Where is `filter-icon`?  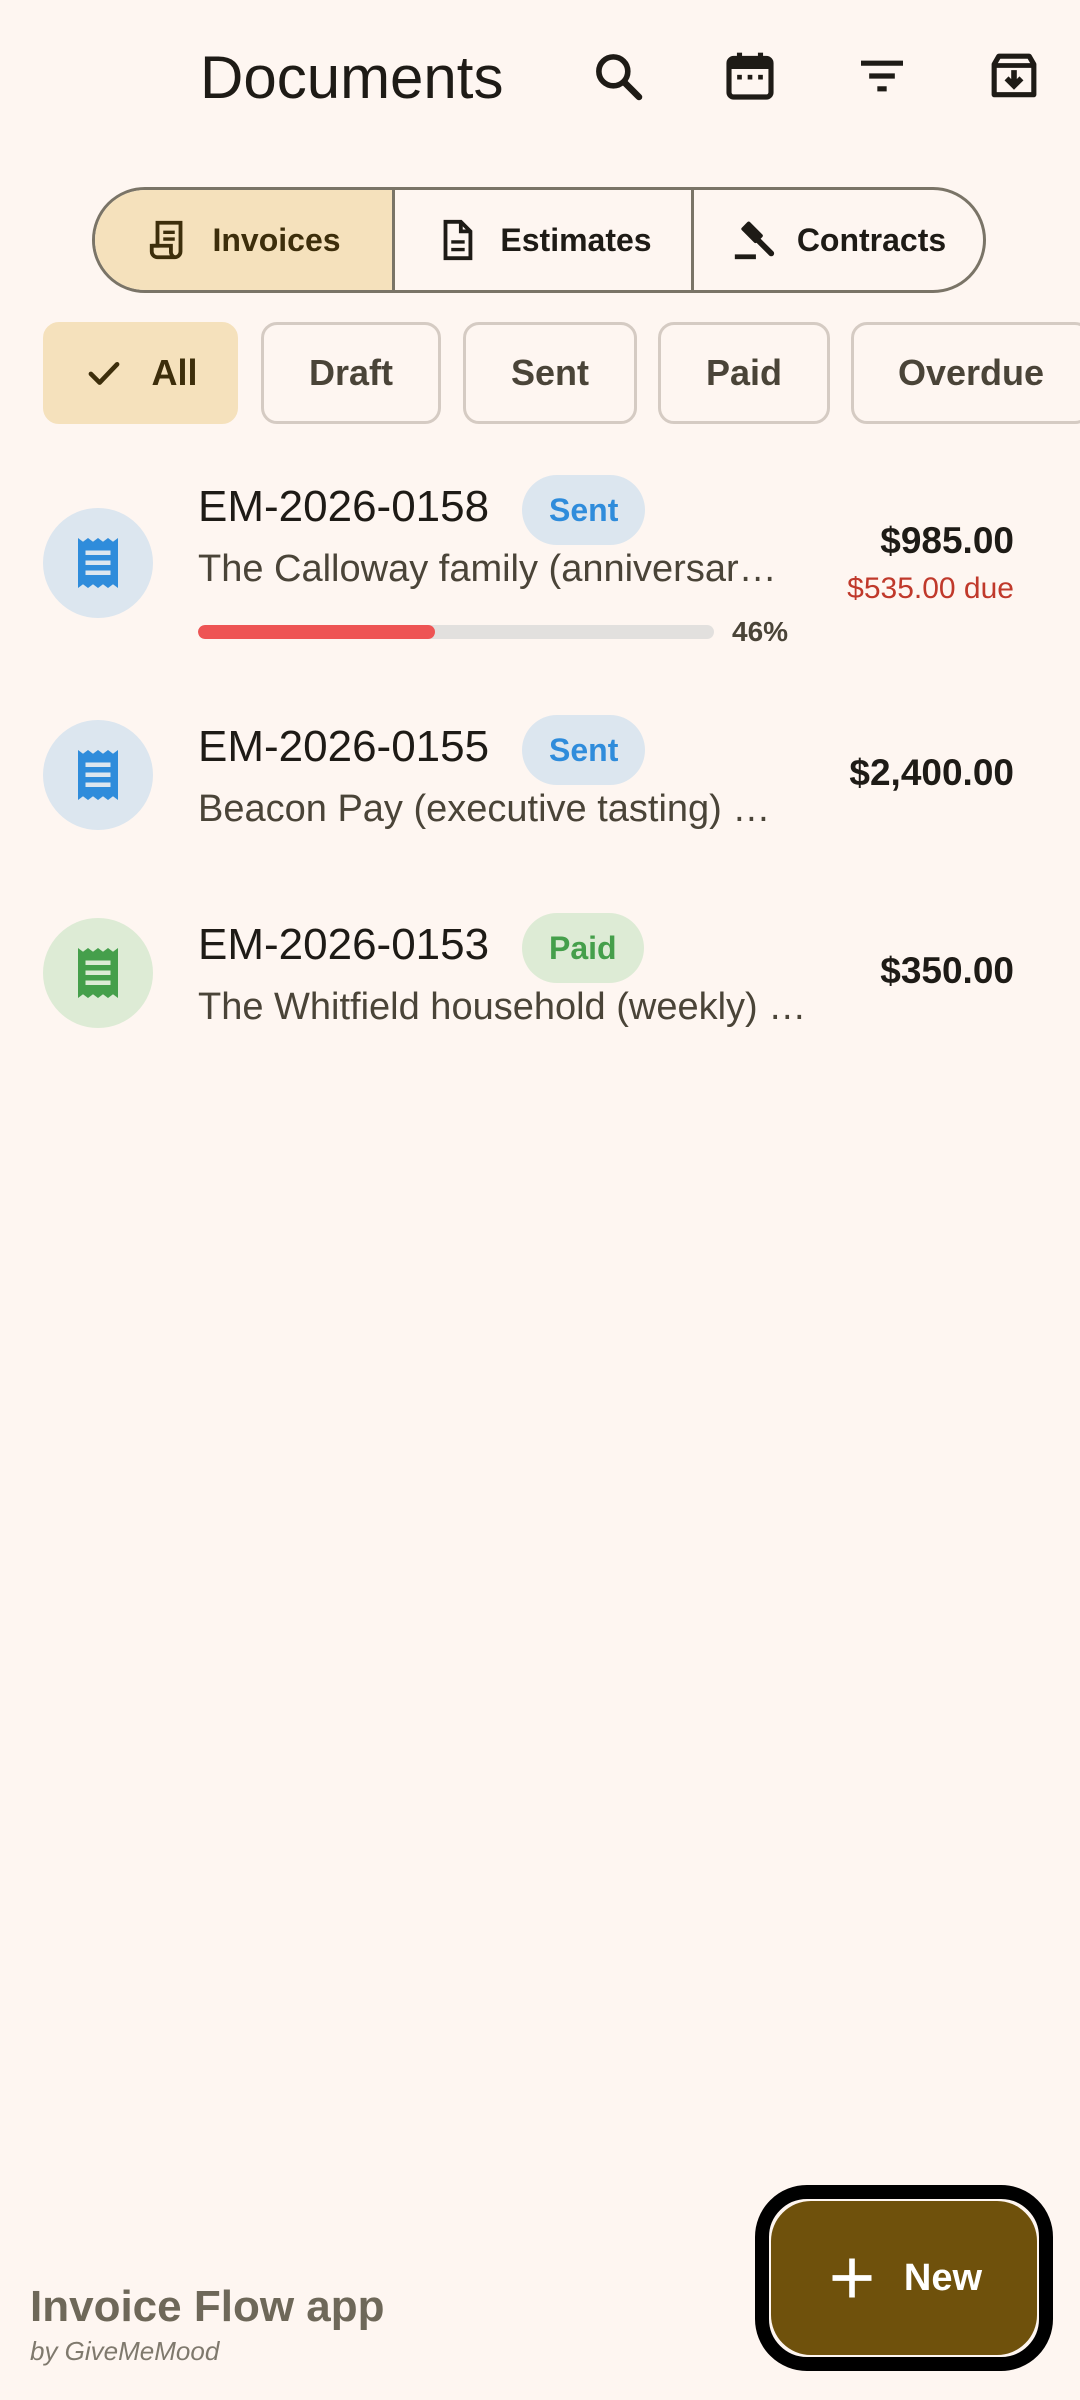
filter-icon is located at coordinates (882, 76).